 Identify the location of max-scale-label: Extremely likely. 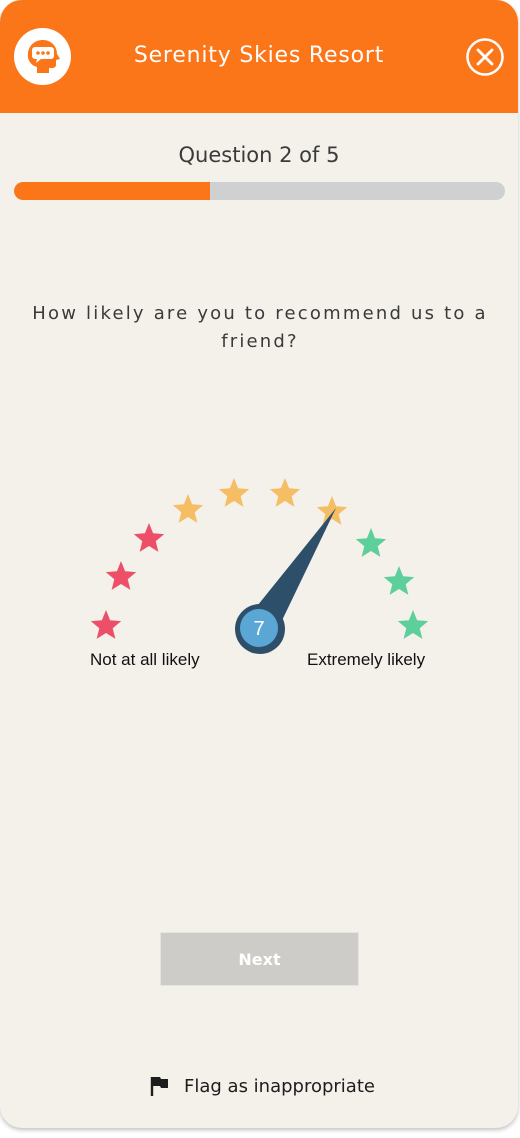
(366, 659).